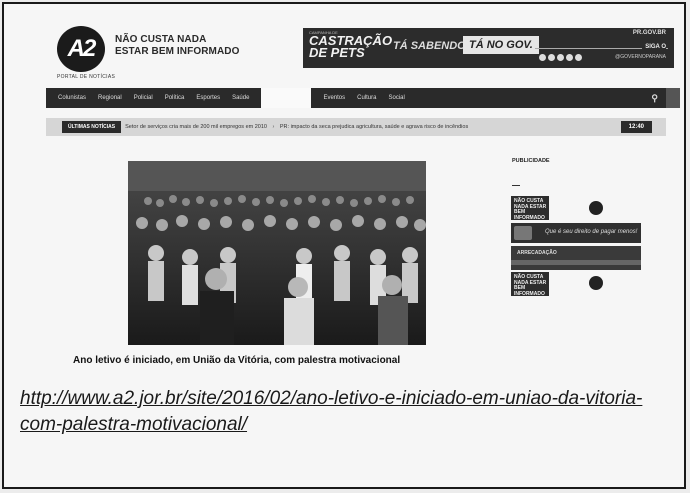  What do you see at coordinates (161, 39) in the screenshot?
I see `slogan-line-1: NÃO CUSTA NADA` at bounding box center [161, 39].